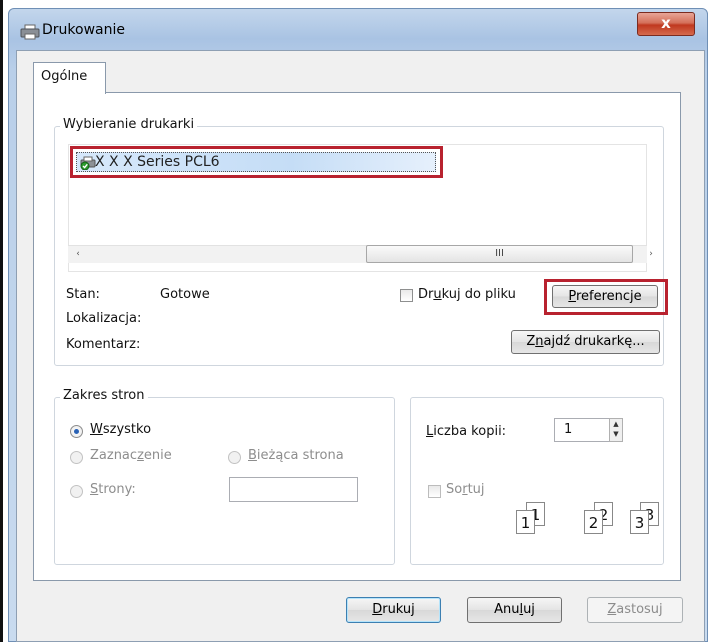 Image resolution: width=708 pixels, height=642 pixels. What do you see at coordinates (377, 609) in the screenshot?
I see `access-key: D` at bounding box center [377, 609].